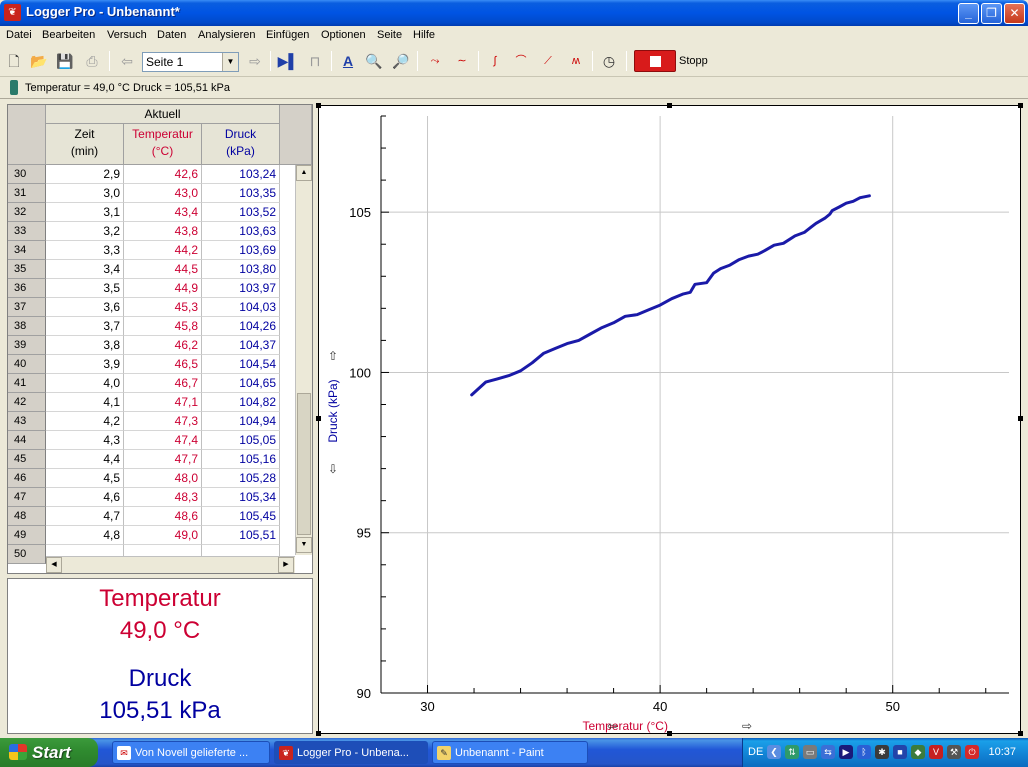 The height and width of the screenshot is (767, 1028). What do you see at coordinates (151, 402) in the screenshot?
I see `table-row: 42 4,1 47,1 104,82` at bounding box center [151, 402].